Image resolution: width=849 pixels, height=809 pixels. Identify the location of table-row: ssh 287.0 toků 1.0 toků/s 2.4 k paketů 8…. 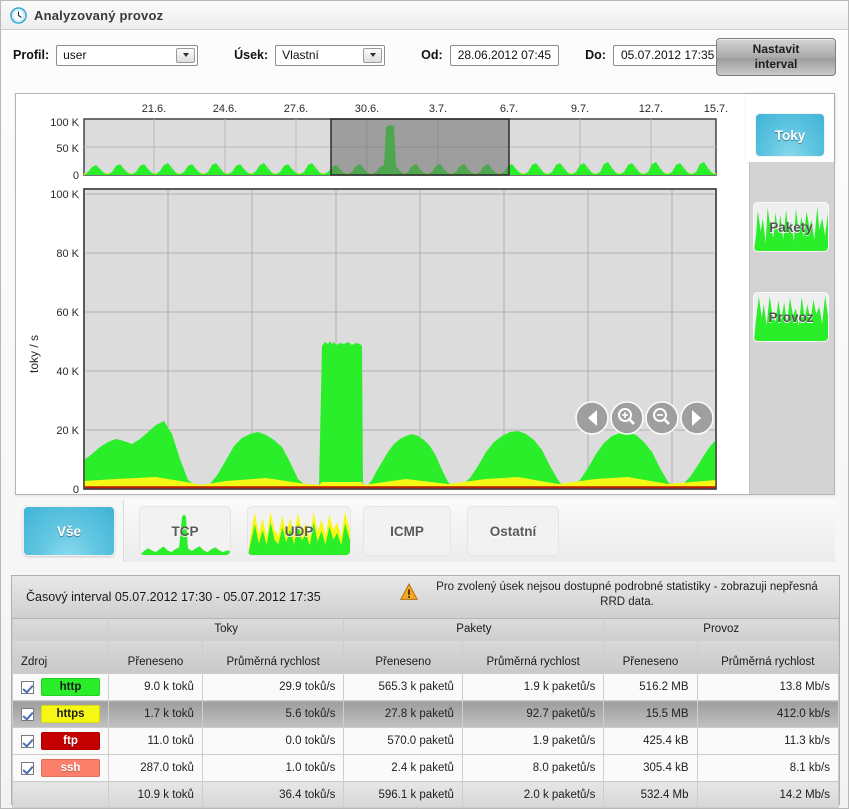
(426, 768).